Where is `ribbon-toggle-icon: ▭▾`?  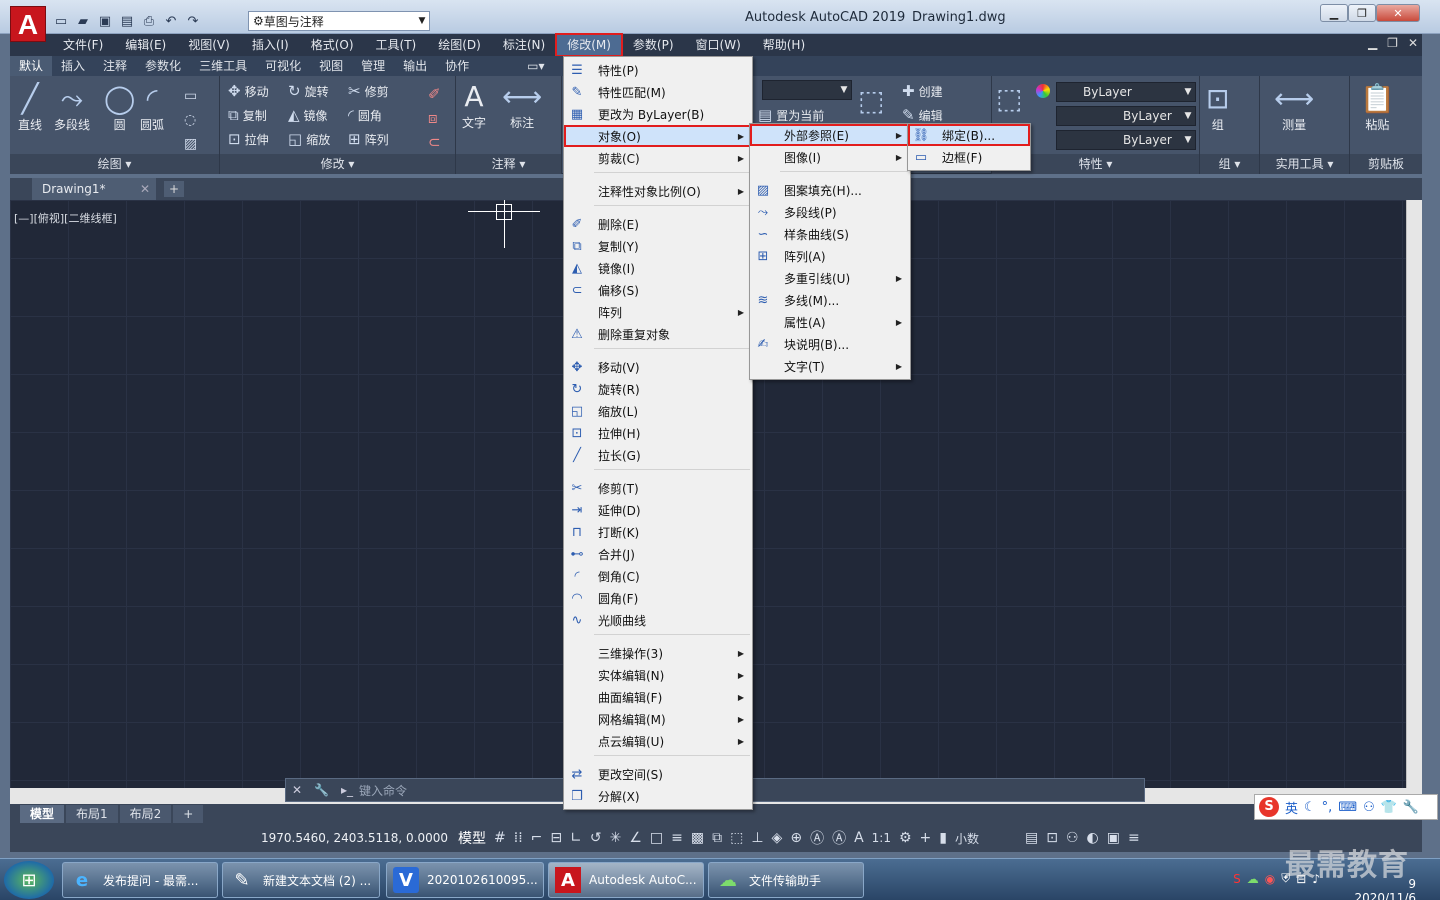
ribbon-toggle-icon: ▭▾ is located at coordinates (535, 66).